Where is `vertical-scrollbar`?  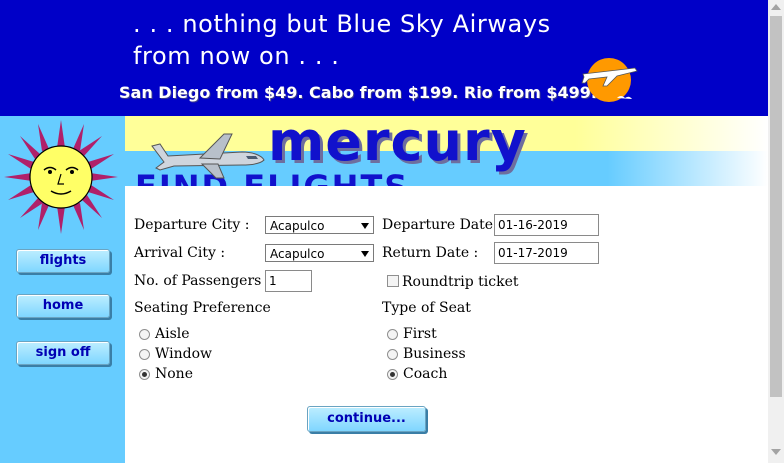
vertical-scrollbar is located at coordinates (776, 231).